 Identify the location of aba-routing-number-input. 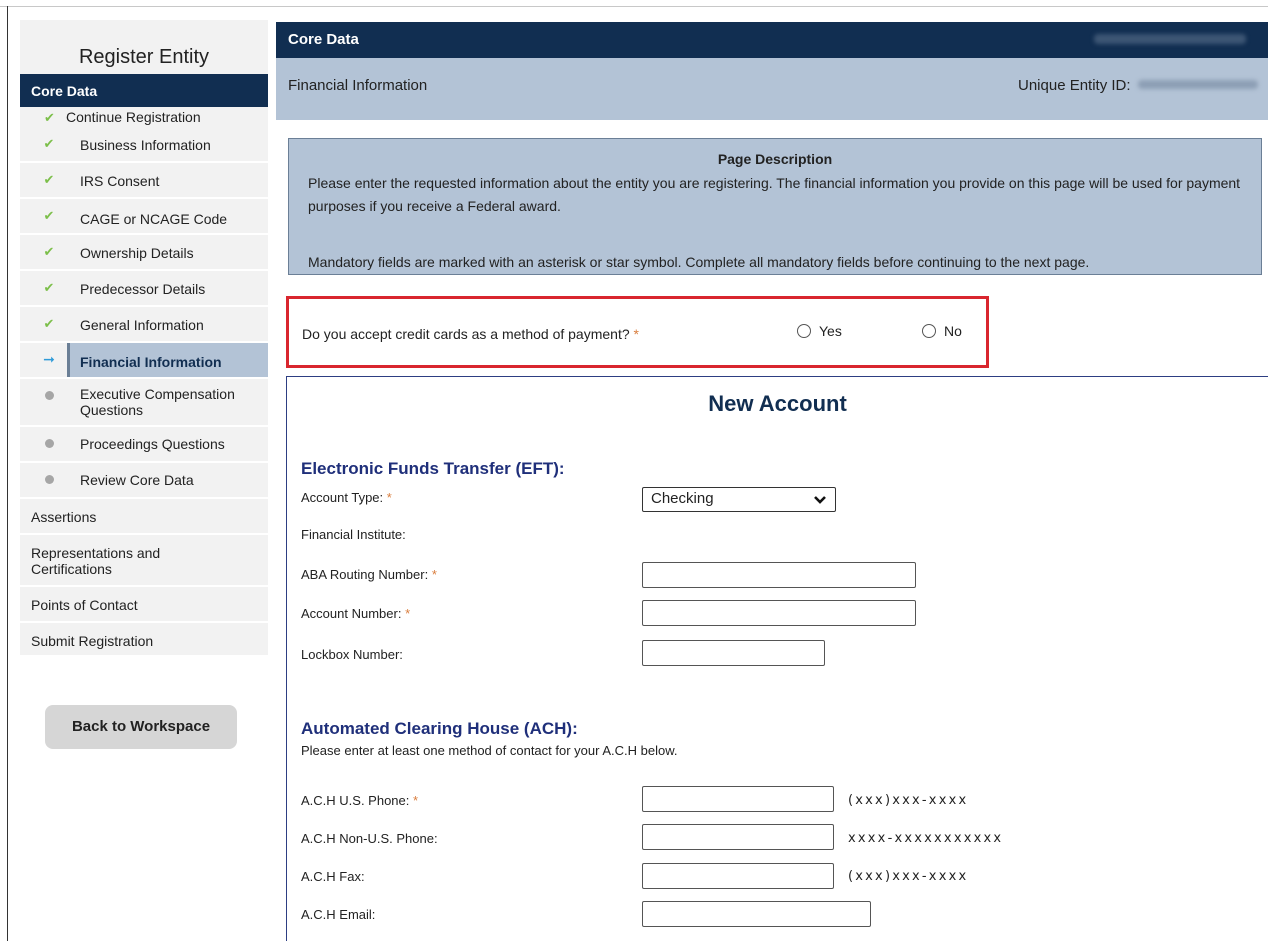
(779, 575).